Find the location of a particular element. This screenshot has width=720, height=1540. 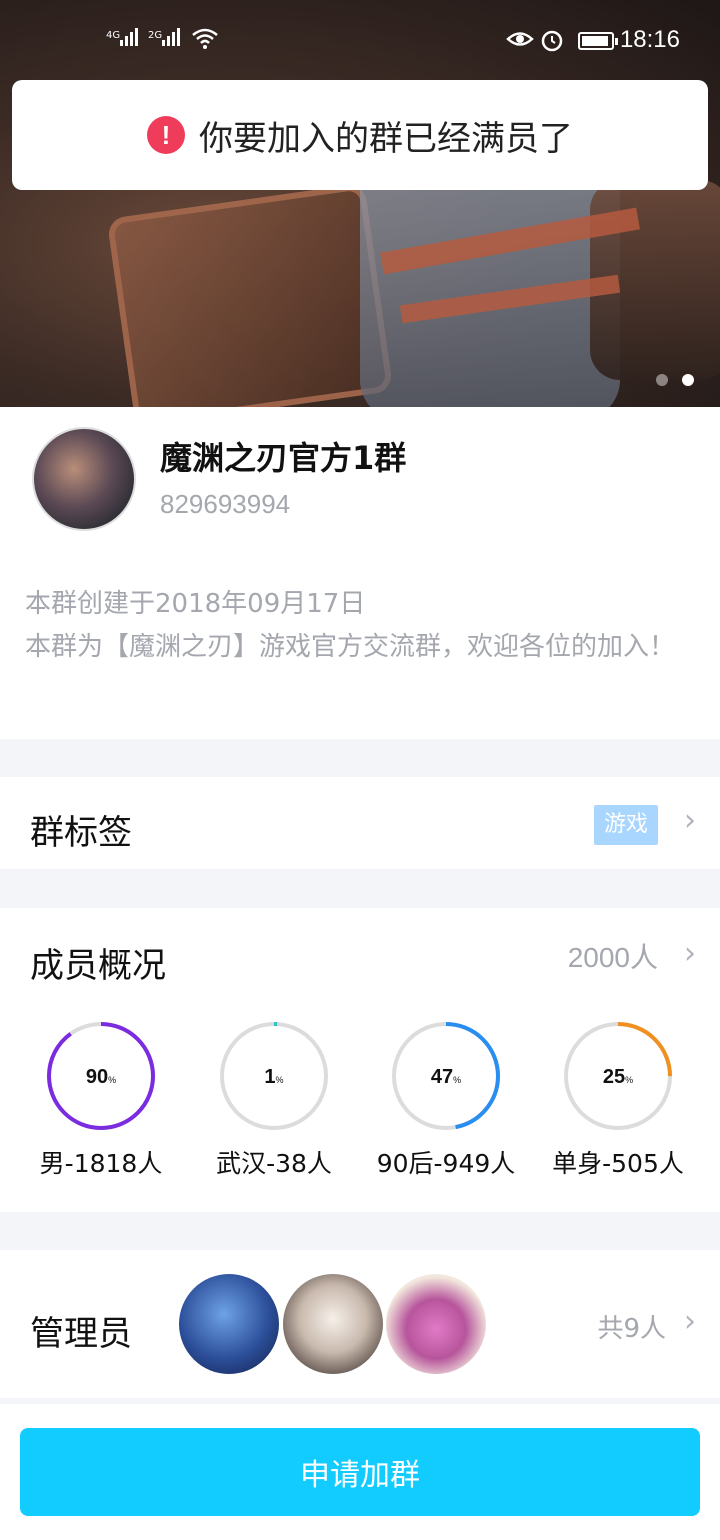

stat-single: 25% 单身-505人 is located at coordinates (618, 1100).